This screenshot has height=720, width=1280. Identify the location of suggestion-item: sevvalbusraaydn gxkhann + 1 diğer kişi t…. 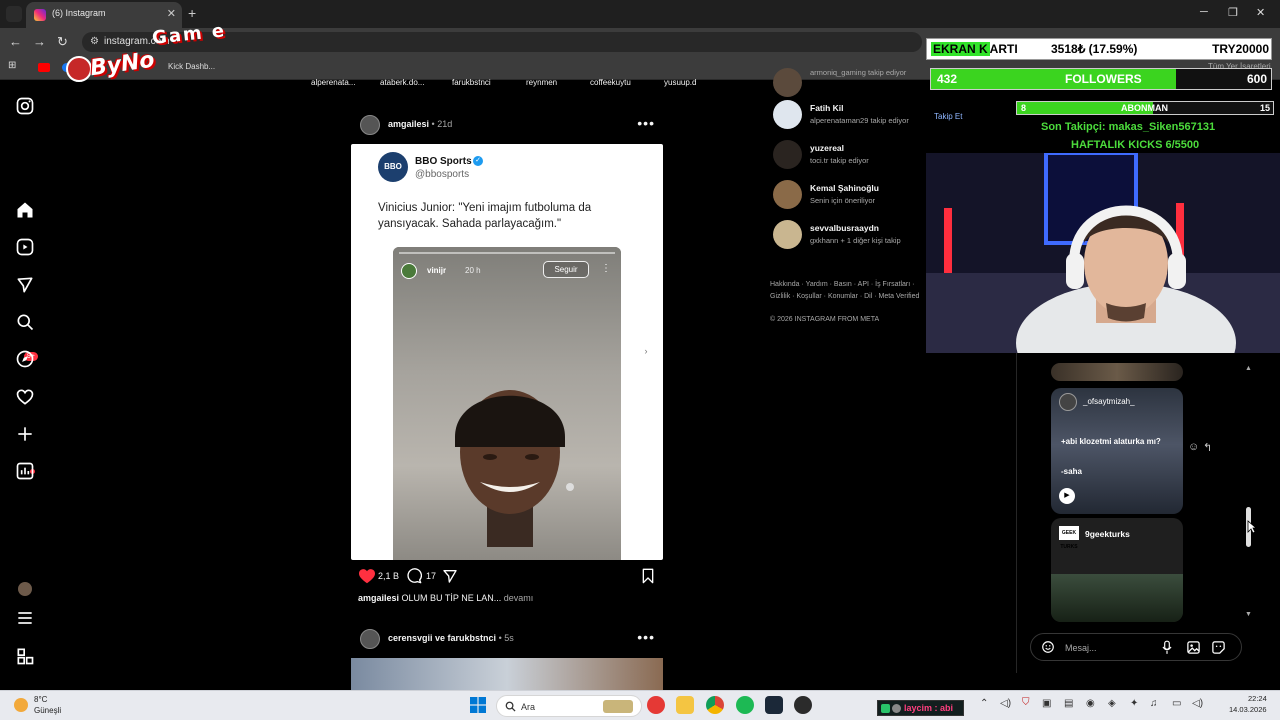
(850, 236).